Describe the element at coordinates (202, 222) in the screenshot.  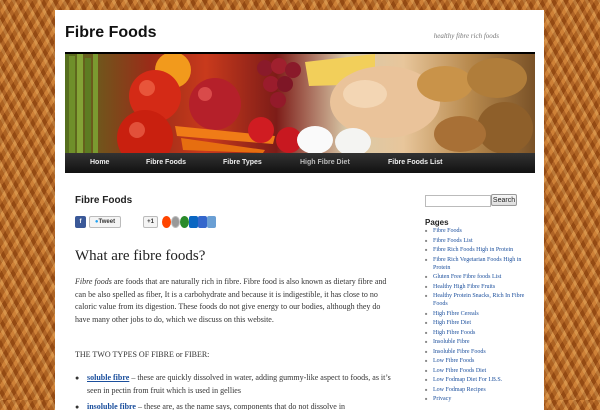
I see `delicious-icon` at that location.